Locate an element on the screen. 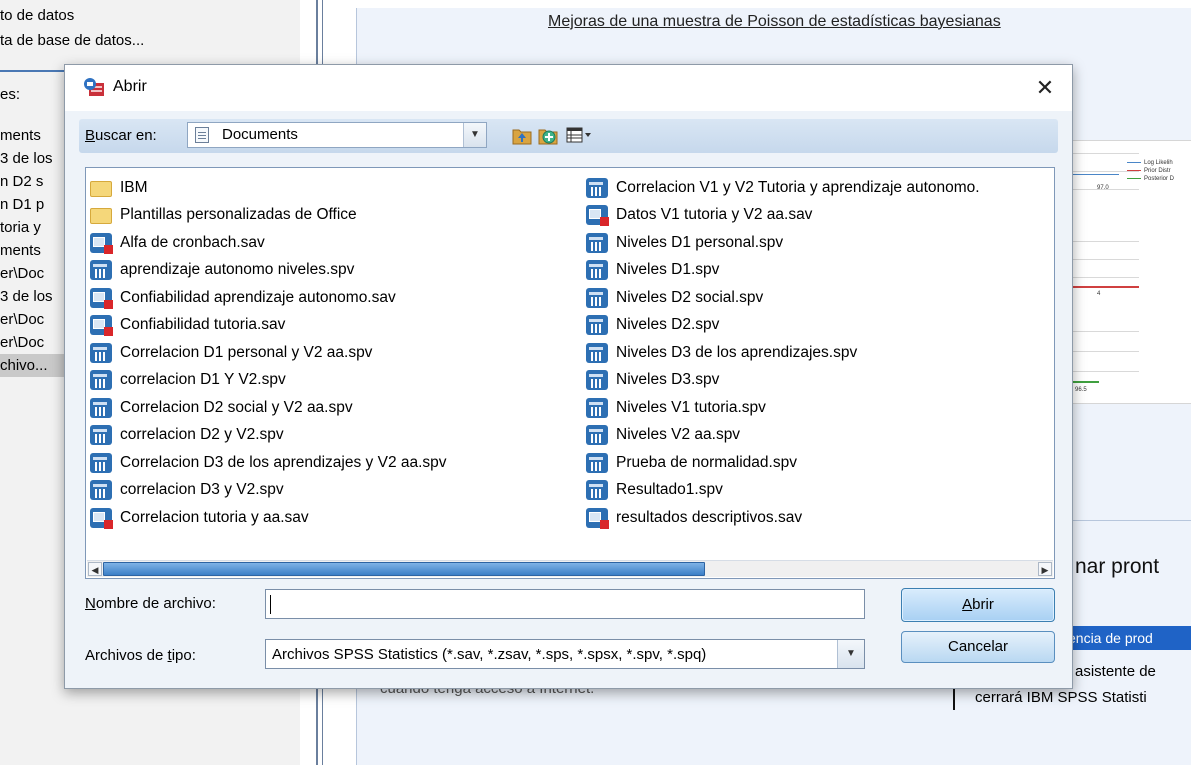 This screenshot has height=765, width=1191. file-list-item: IBM is located at coordinates (335, 188).